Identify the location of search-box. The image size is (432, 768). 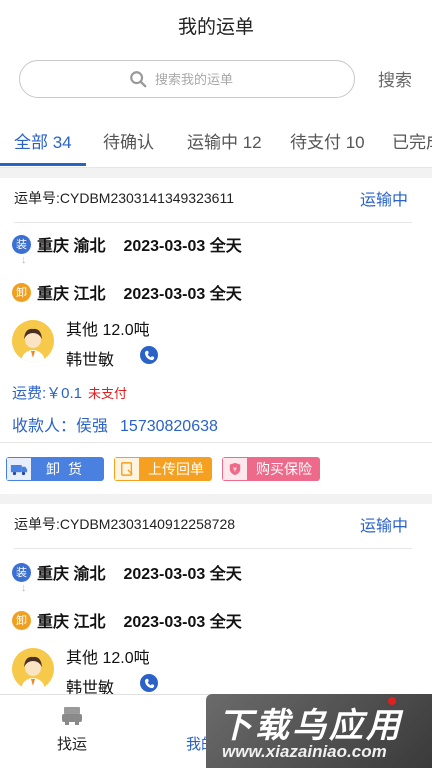
(187, 79).